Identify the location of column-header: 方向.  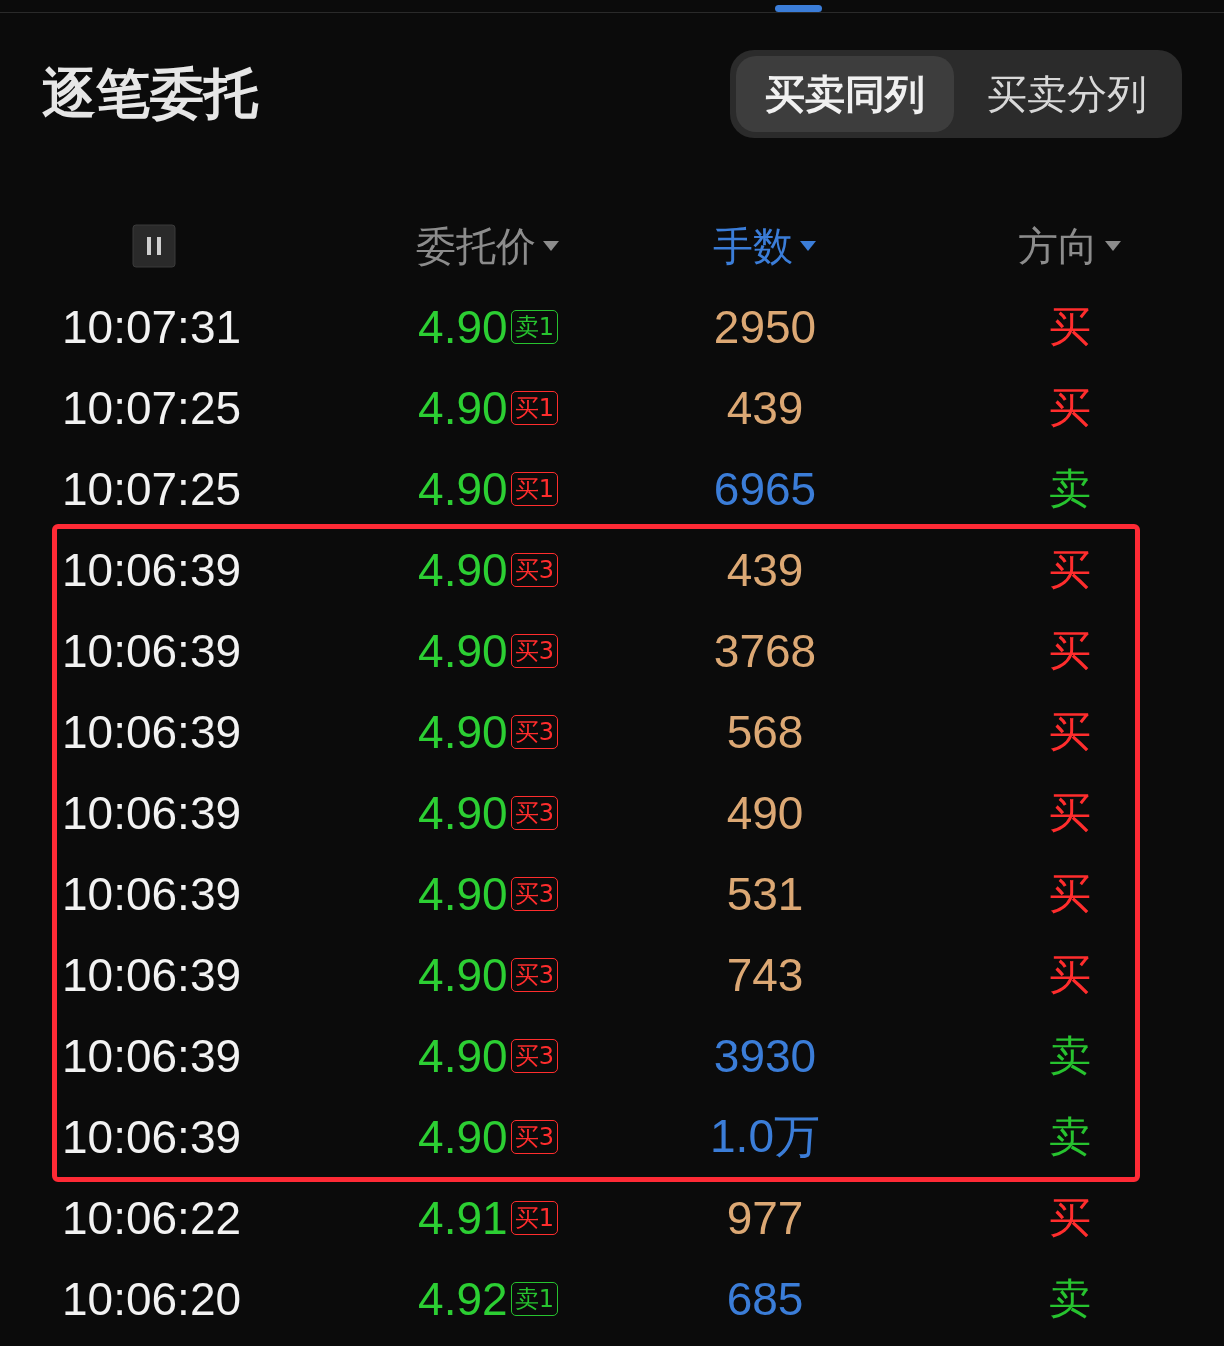
(1070, 246).